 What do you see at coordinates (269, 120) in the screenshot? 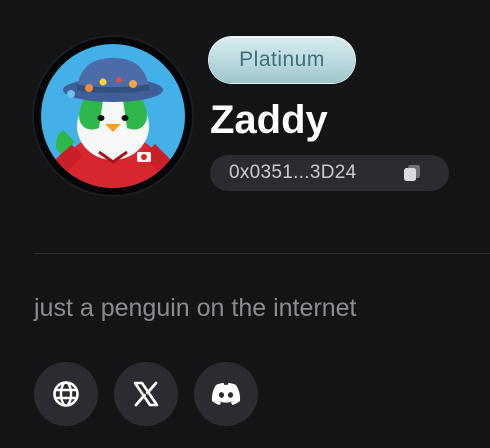
I see `username: Zaddy` at bounding box center [269, 120].